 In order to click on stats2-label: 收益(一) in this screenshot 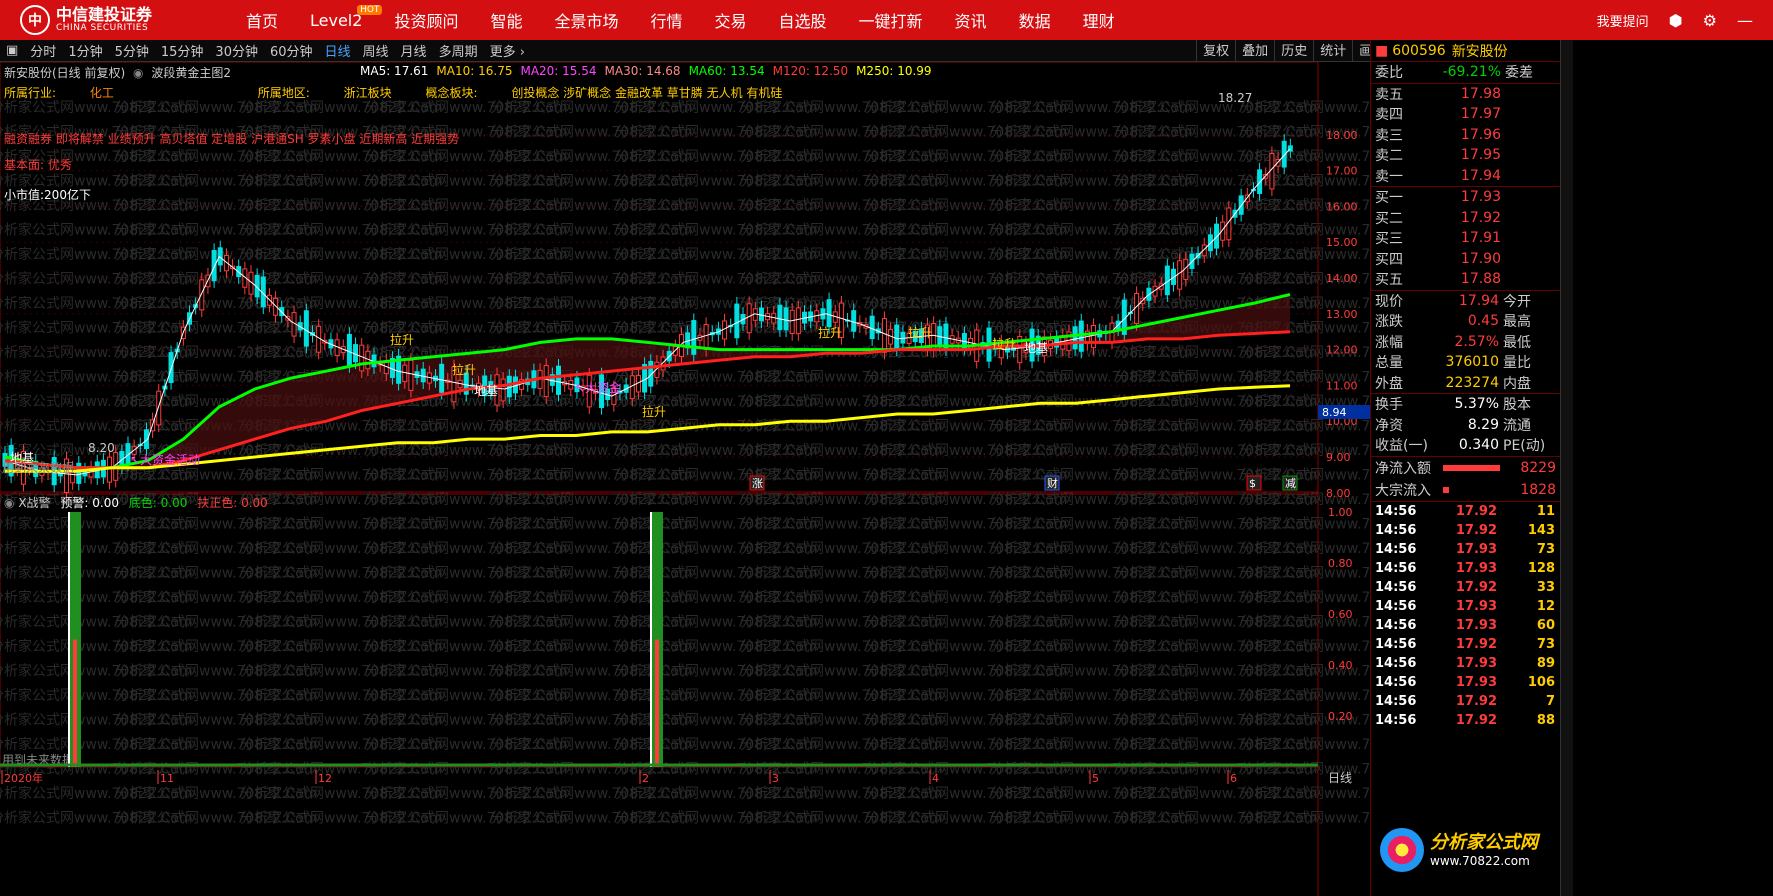, I will do `click(1401, 446)`.